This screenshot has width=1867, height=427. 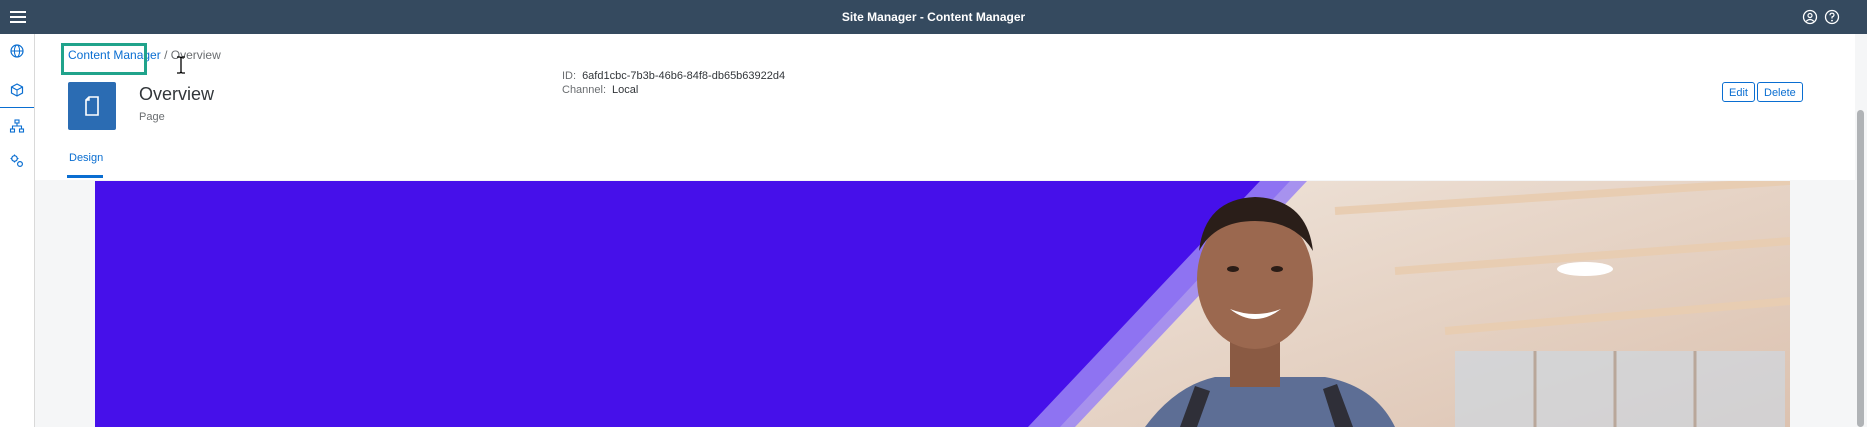 I want to click on nav-item-hierarchy, so click(x=17, y=126).